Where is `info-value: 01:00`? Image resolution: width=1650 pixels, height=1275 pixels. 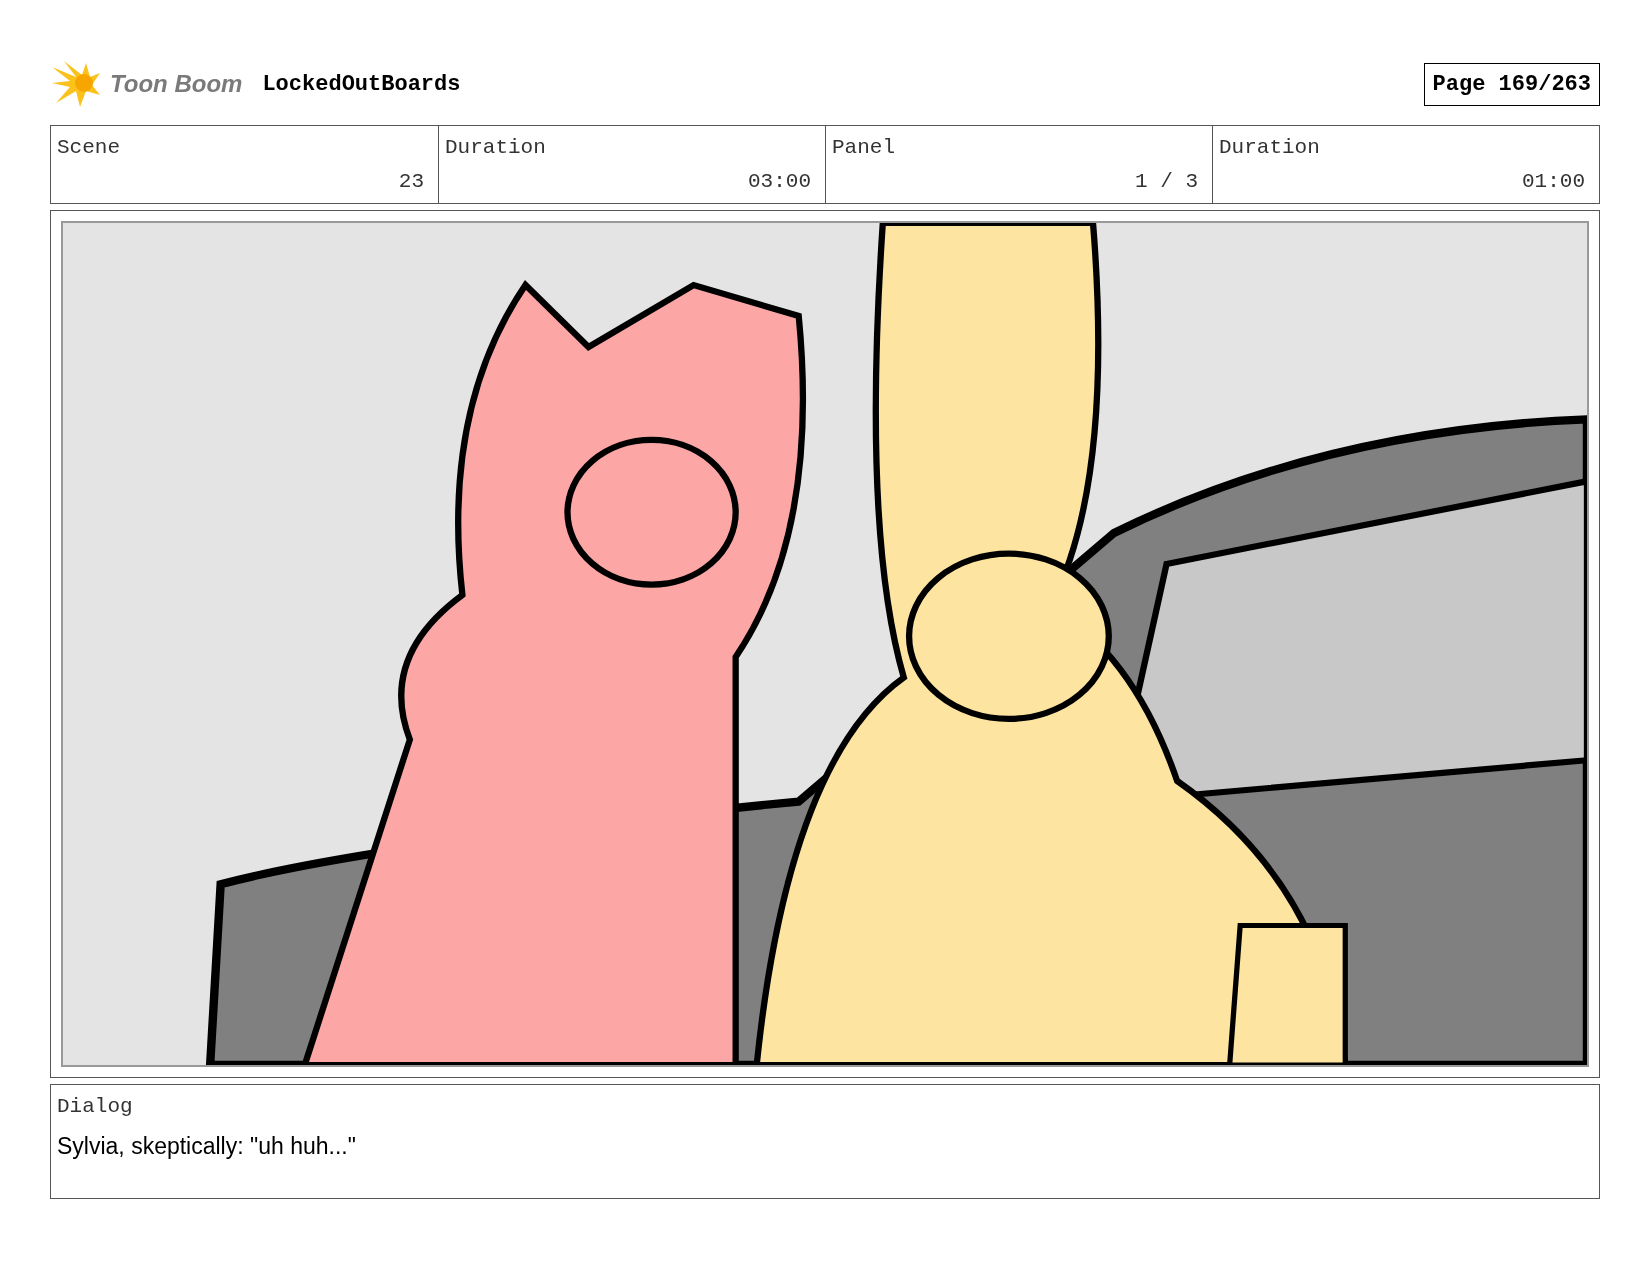 info-value: 01:00 is located at coordinates (1553, 181).